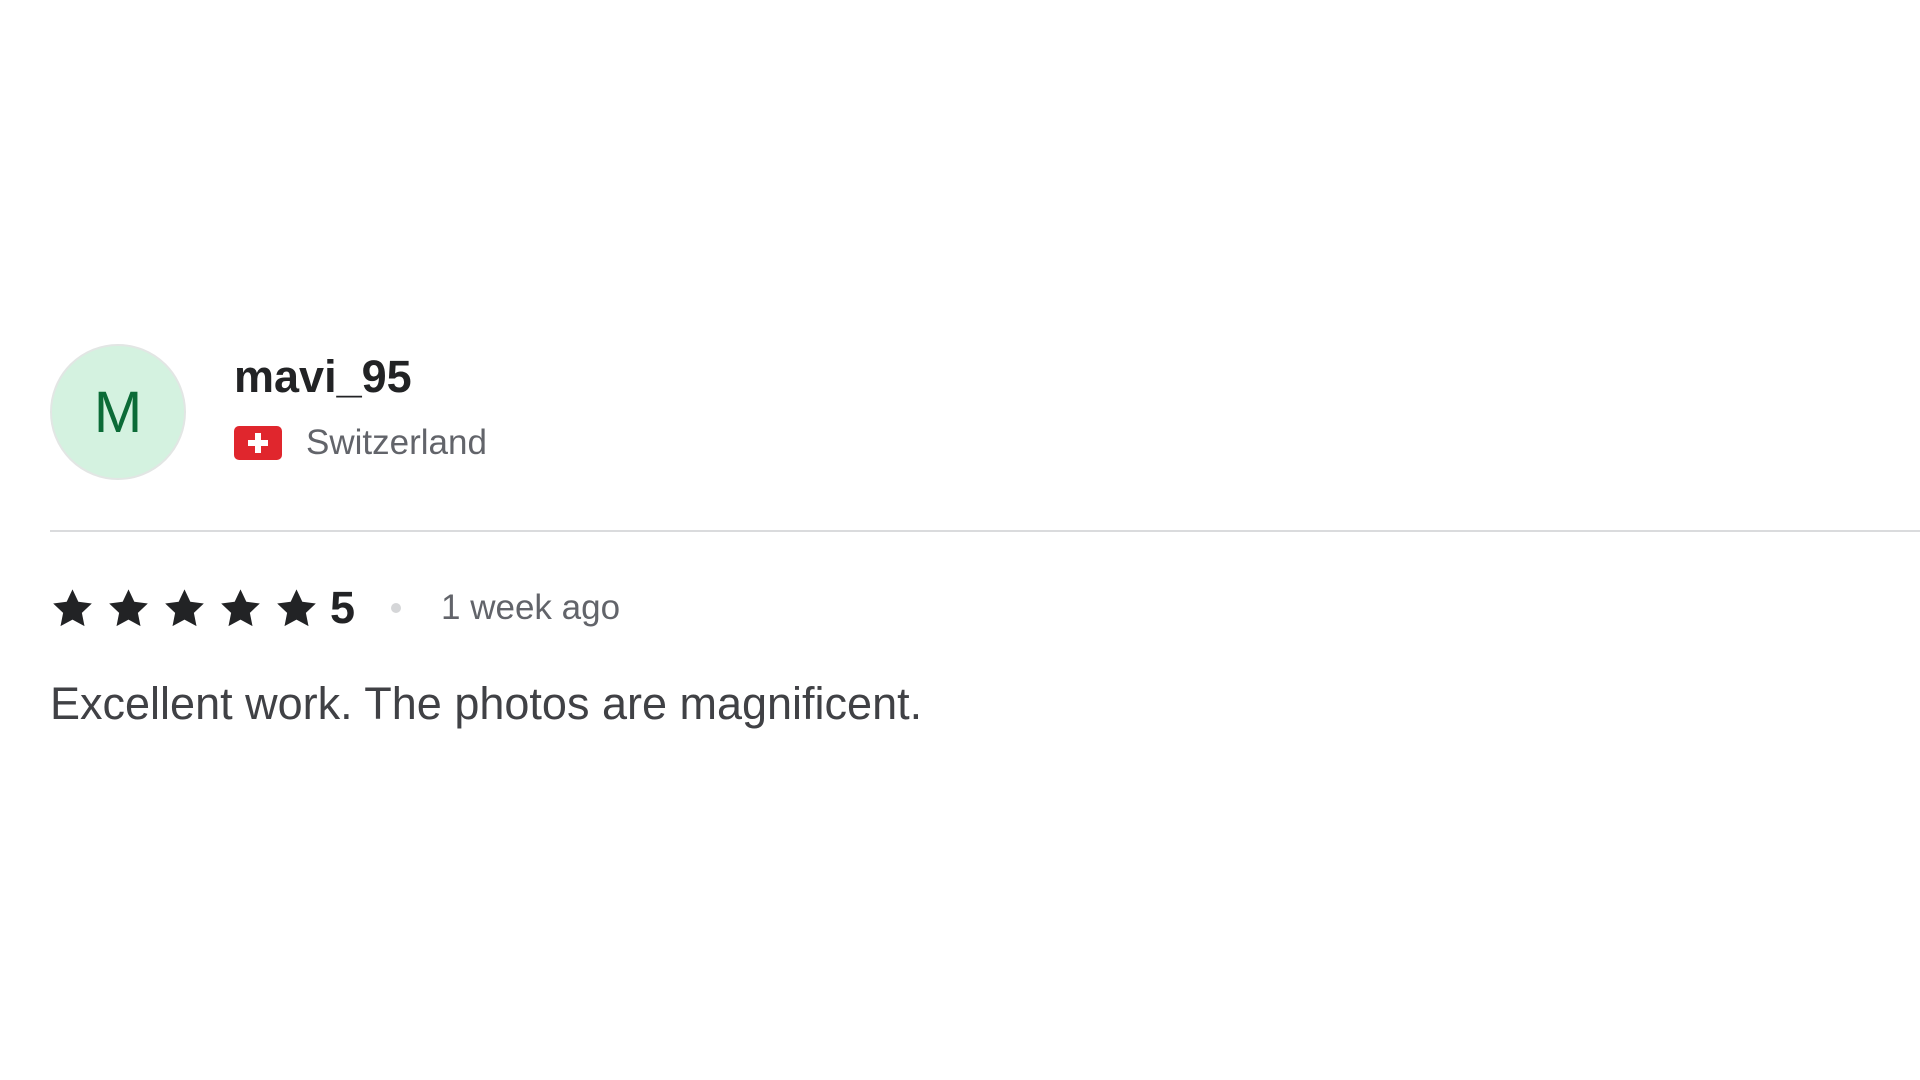 The height and width of the screenshot is (1080, 1920). What do you see at coordinates (985, 531) in the screenshot?
I see `divider` at bounding box center [985, 531].